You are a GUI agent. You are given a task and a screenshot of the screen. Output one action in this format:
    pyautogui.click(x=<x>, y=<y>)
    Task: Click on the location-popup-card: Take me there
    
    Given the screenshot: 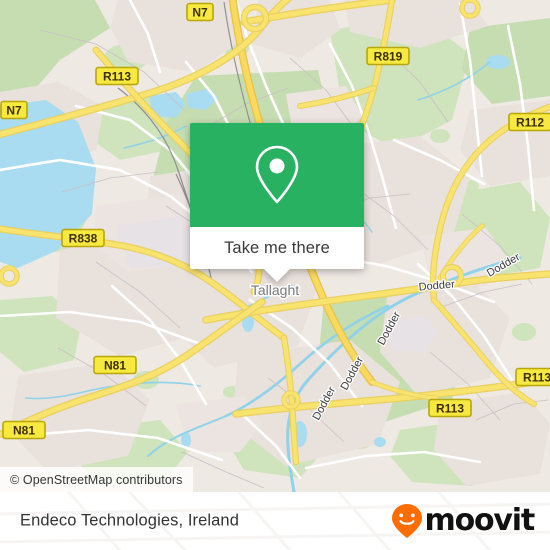 What is the action you would take?
    pyautogui.click(x=277, y=202)
    